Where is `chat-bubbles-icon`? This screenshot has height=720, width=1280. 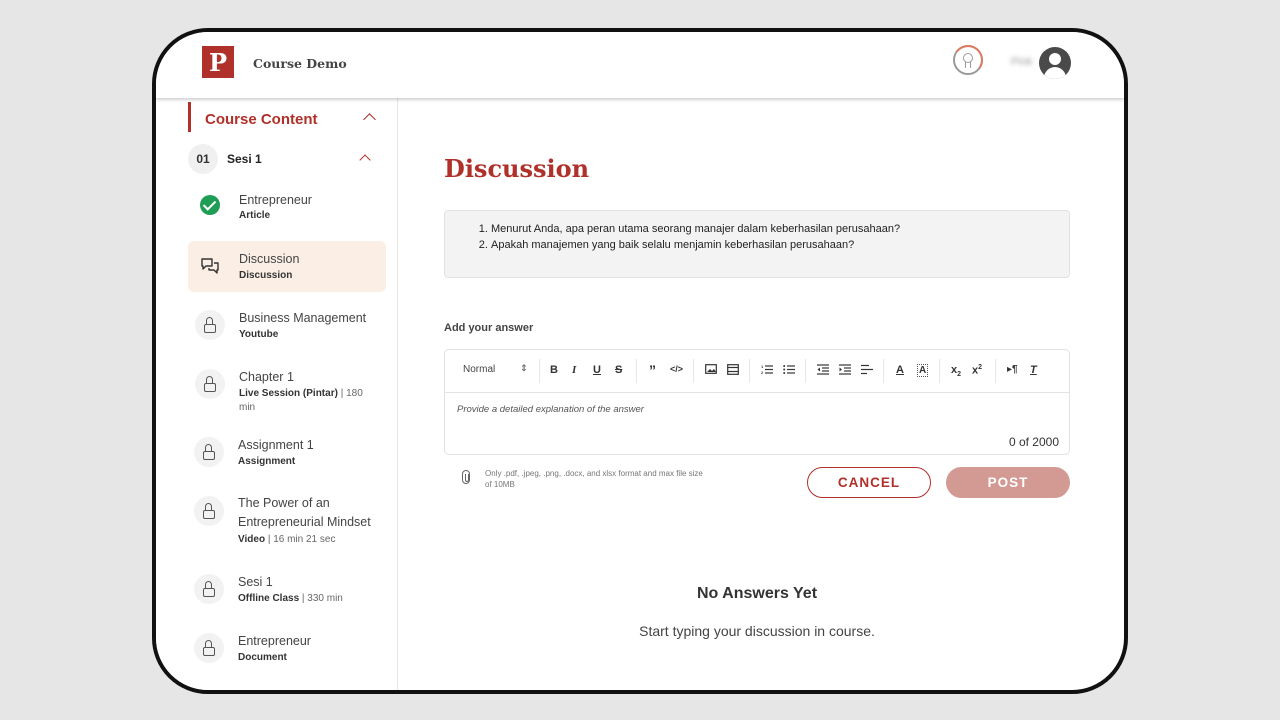
chat-bubbles-icon is located at coordinates (210, 266).